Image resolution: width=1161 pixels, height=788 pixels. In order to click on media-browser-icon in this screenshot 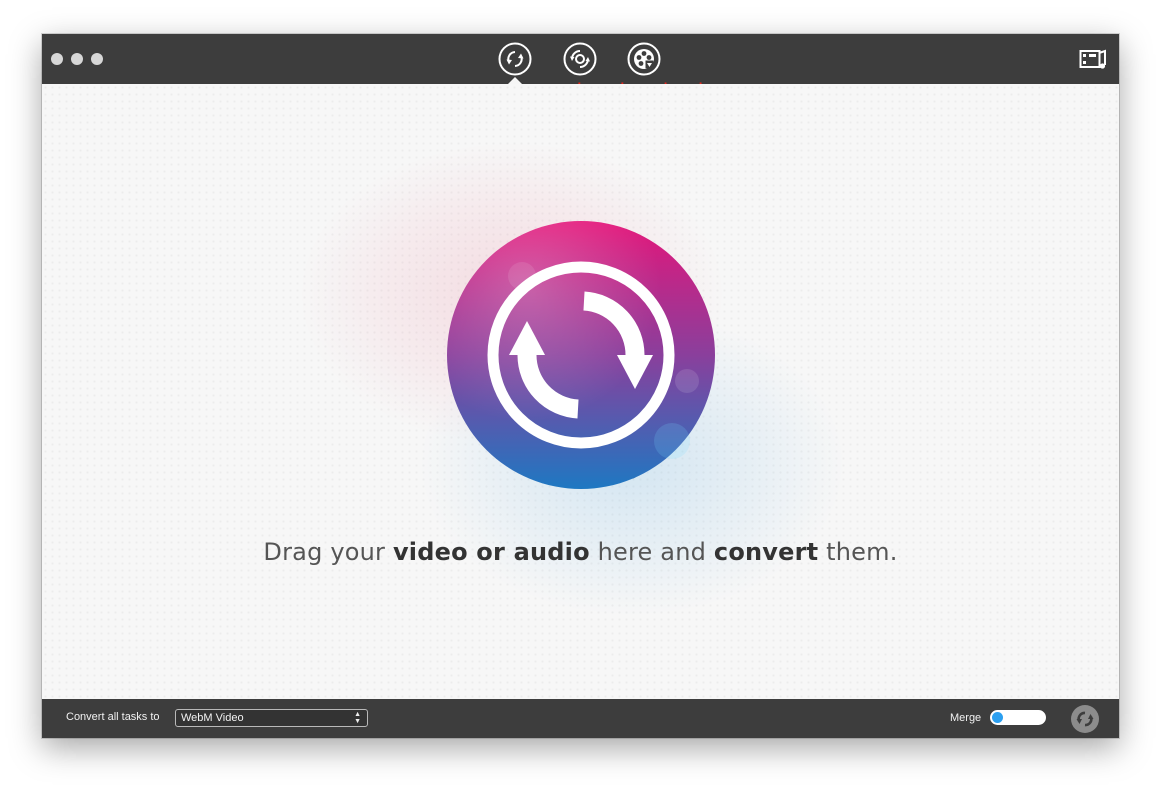, I will do `click(1092, 59)`.